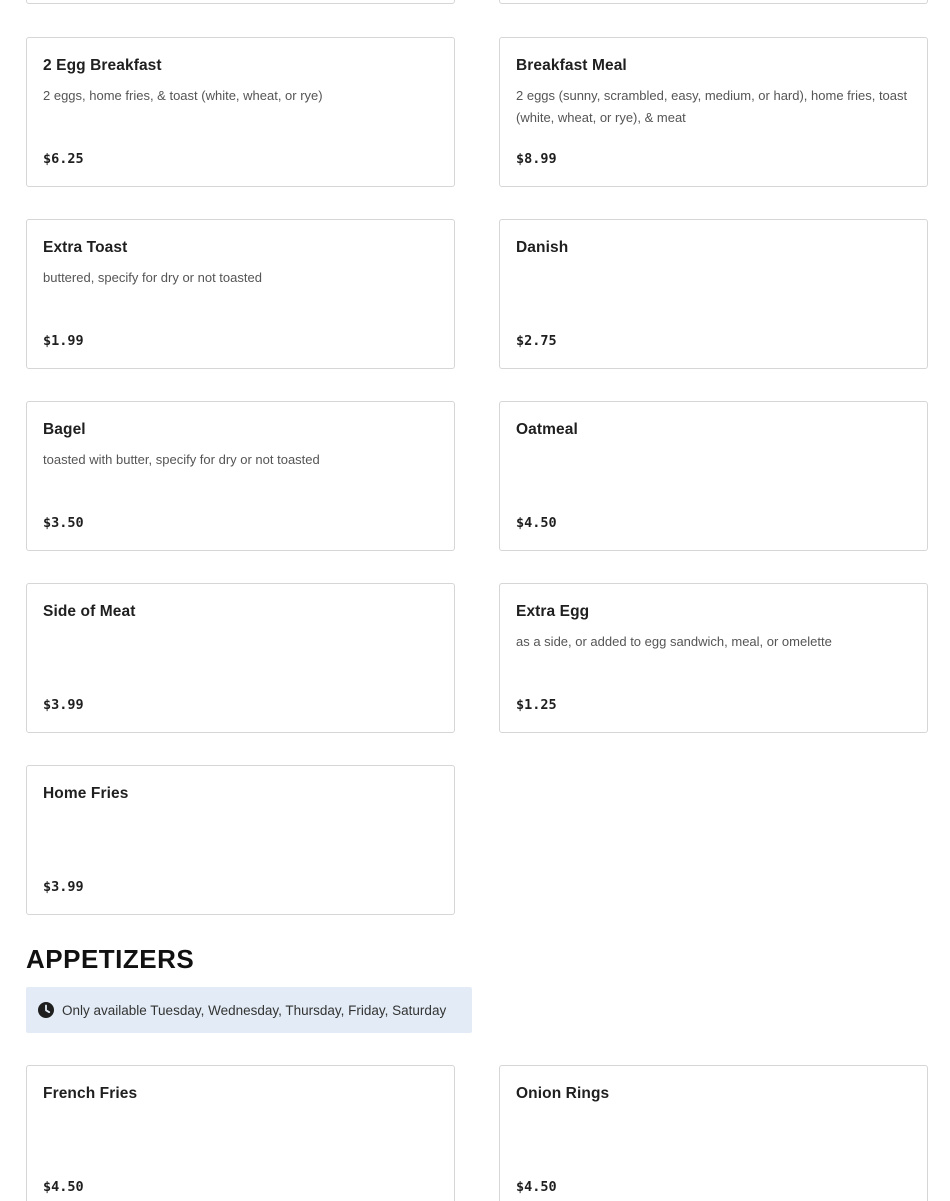 This screenshot has width=950, height=1201. I want to click on menu-item-card: Home Fries $3.99, so click(240, 840).